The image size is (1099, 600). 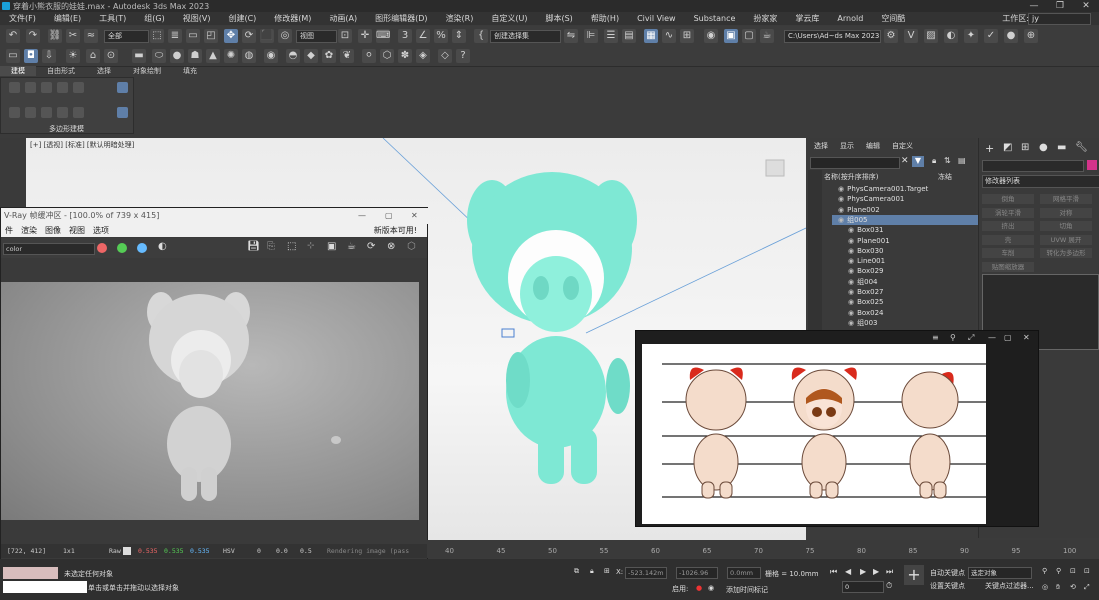 I want to click on menu-help: 帮助(H), so click(x=605, y=18).